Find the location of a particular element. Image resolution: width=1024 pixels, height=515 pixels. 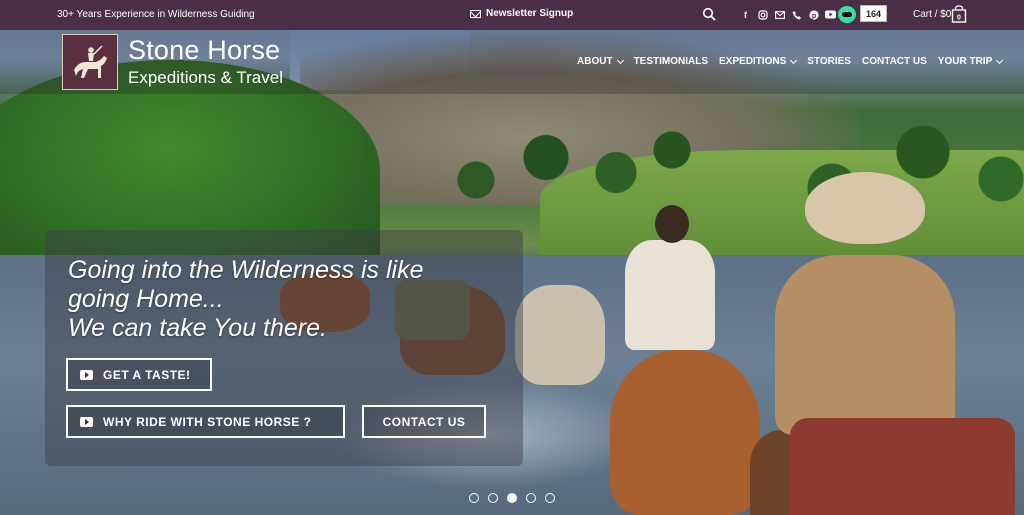

nav-item-your-trip: Your Trip is located at coordinates (971, 61).